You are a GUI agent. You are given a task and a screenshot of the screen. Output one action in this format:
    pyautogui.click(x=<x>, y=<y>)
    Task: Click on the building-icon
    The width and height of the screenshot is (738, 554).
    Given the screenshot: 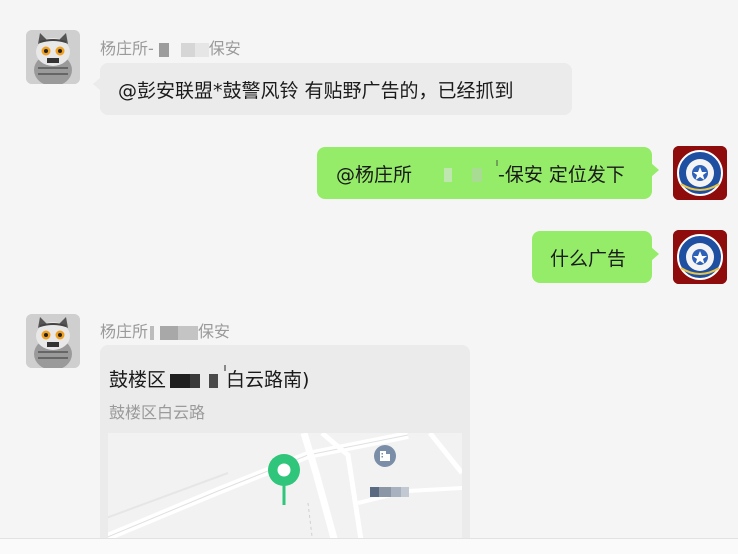 What is the action you would take?
    pyautogui.click(x=385, y=456)
    